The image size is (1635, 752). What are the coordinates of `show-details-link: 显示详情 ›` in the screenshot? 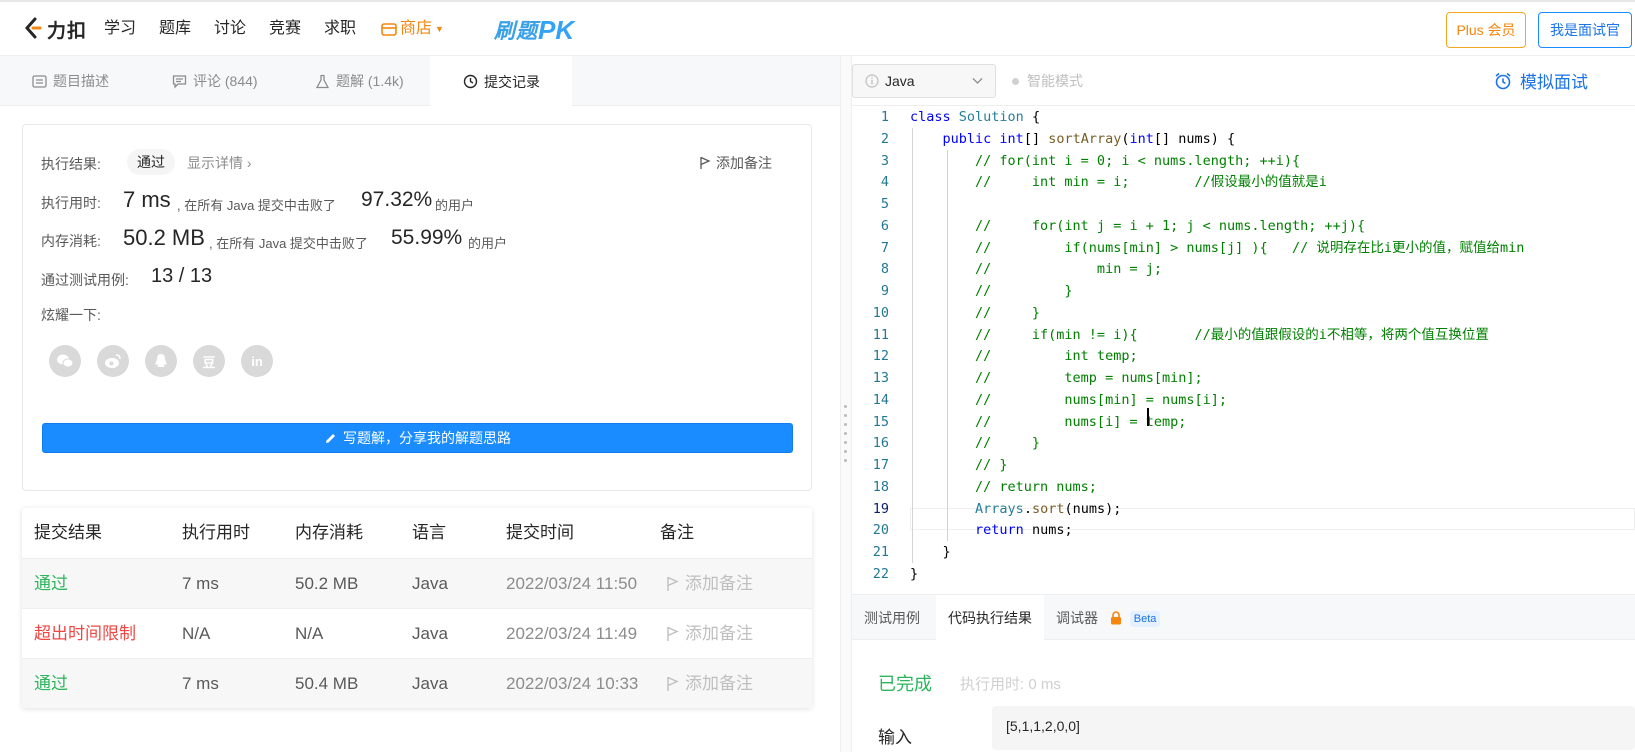 It's located at (219, 163).